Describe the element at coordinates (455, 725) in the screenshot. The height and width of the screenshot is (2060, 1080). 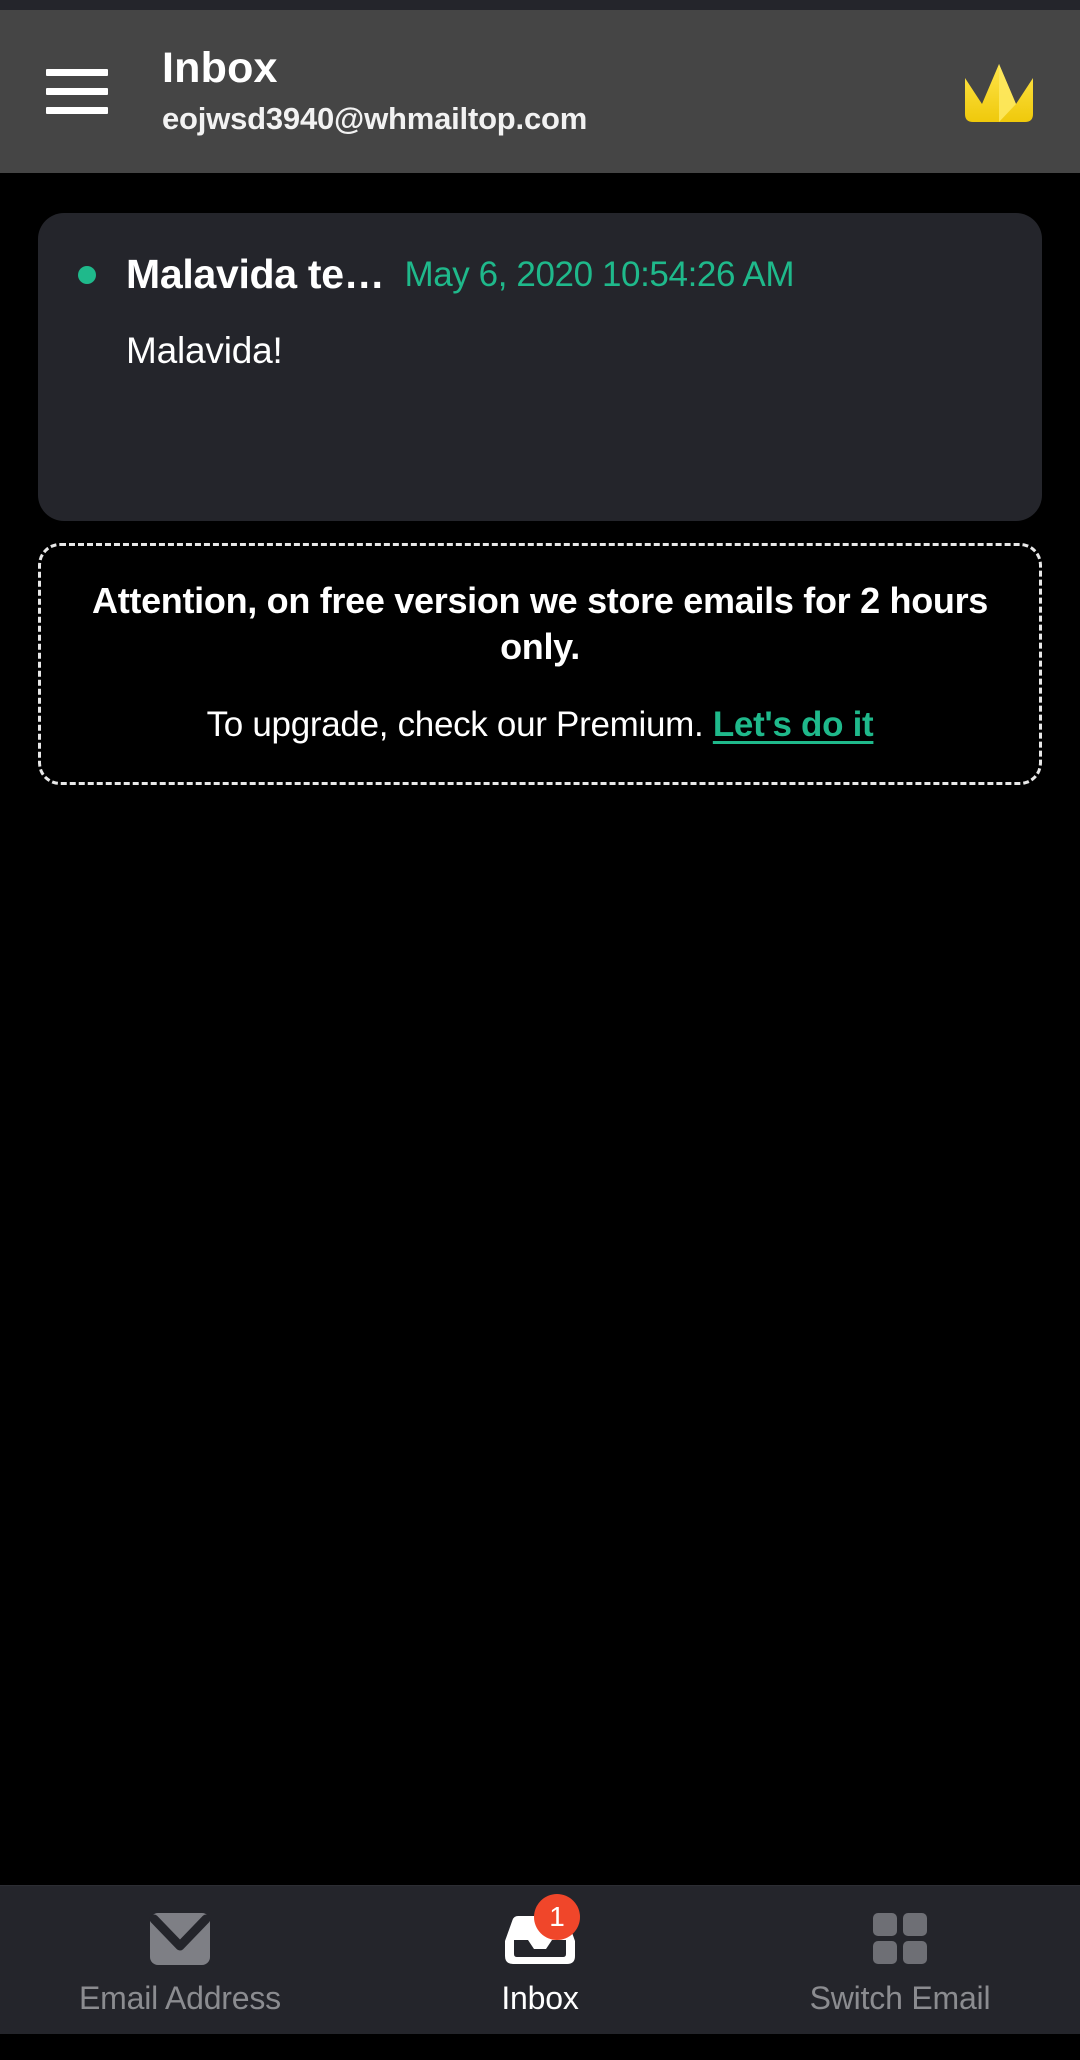
I see `notice-subtext: To upgrade, check our Premium.` at that location.